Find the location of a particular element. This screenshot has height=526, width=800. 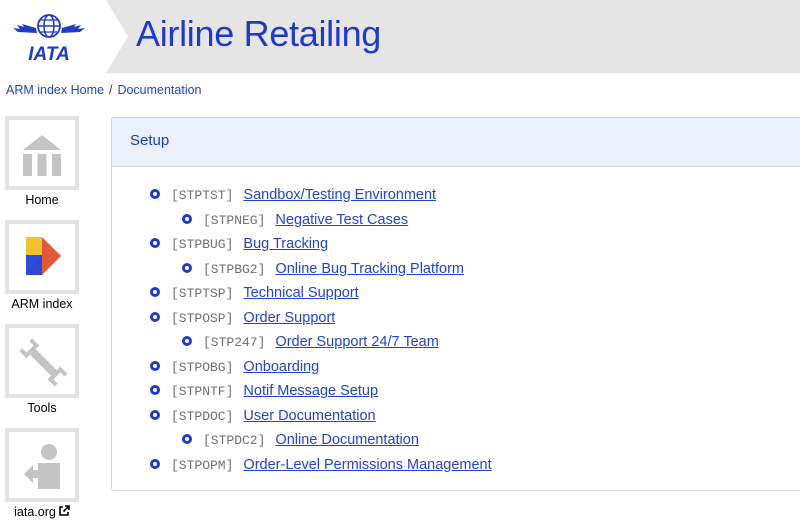

item-code: [STPOSP] is located at coordinates (202, 318).